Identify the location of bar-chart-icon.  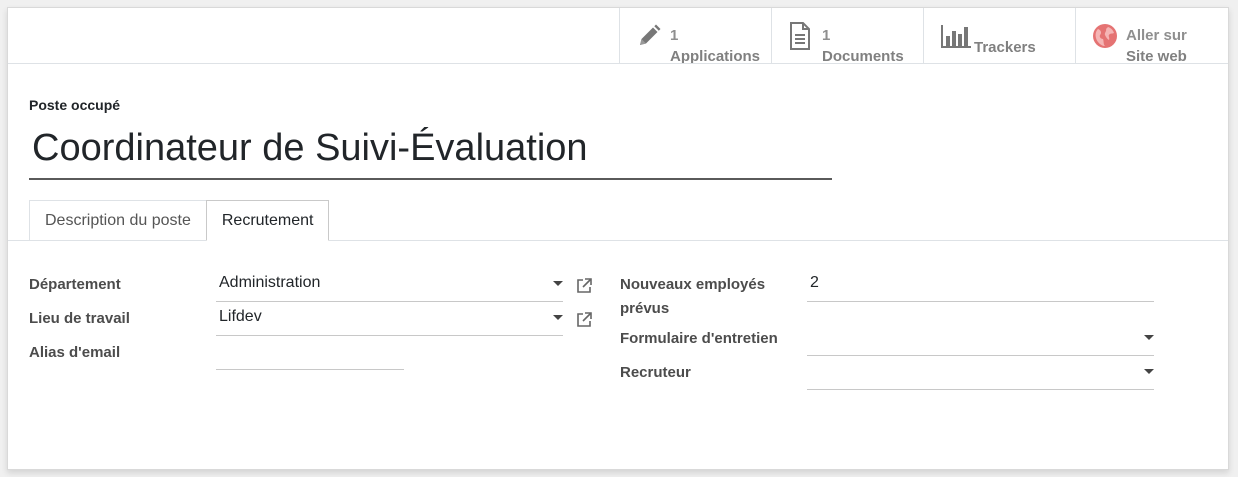
(957, 36).